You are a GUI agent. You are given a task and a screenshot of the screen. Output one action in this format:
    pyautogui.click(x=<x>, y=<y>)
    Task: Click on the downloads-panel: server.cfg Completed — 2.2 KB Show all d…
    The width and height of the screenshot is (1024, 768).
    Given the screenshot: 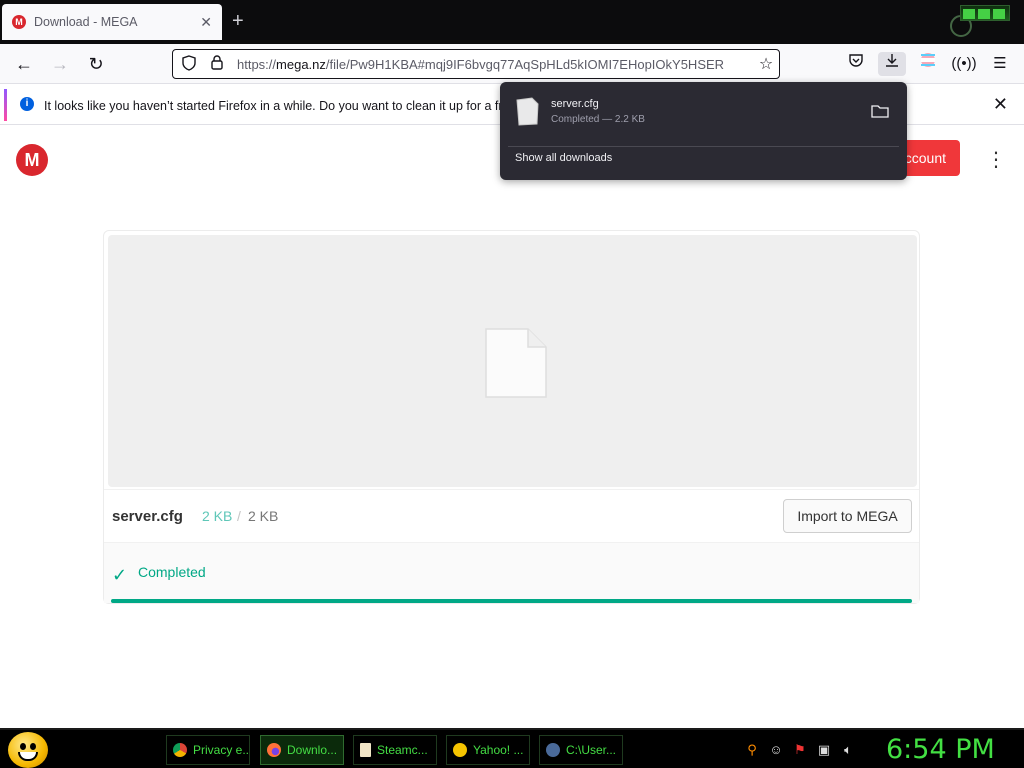 What is the action you would take?
    pyautogui.click(x=703, y=131)
    